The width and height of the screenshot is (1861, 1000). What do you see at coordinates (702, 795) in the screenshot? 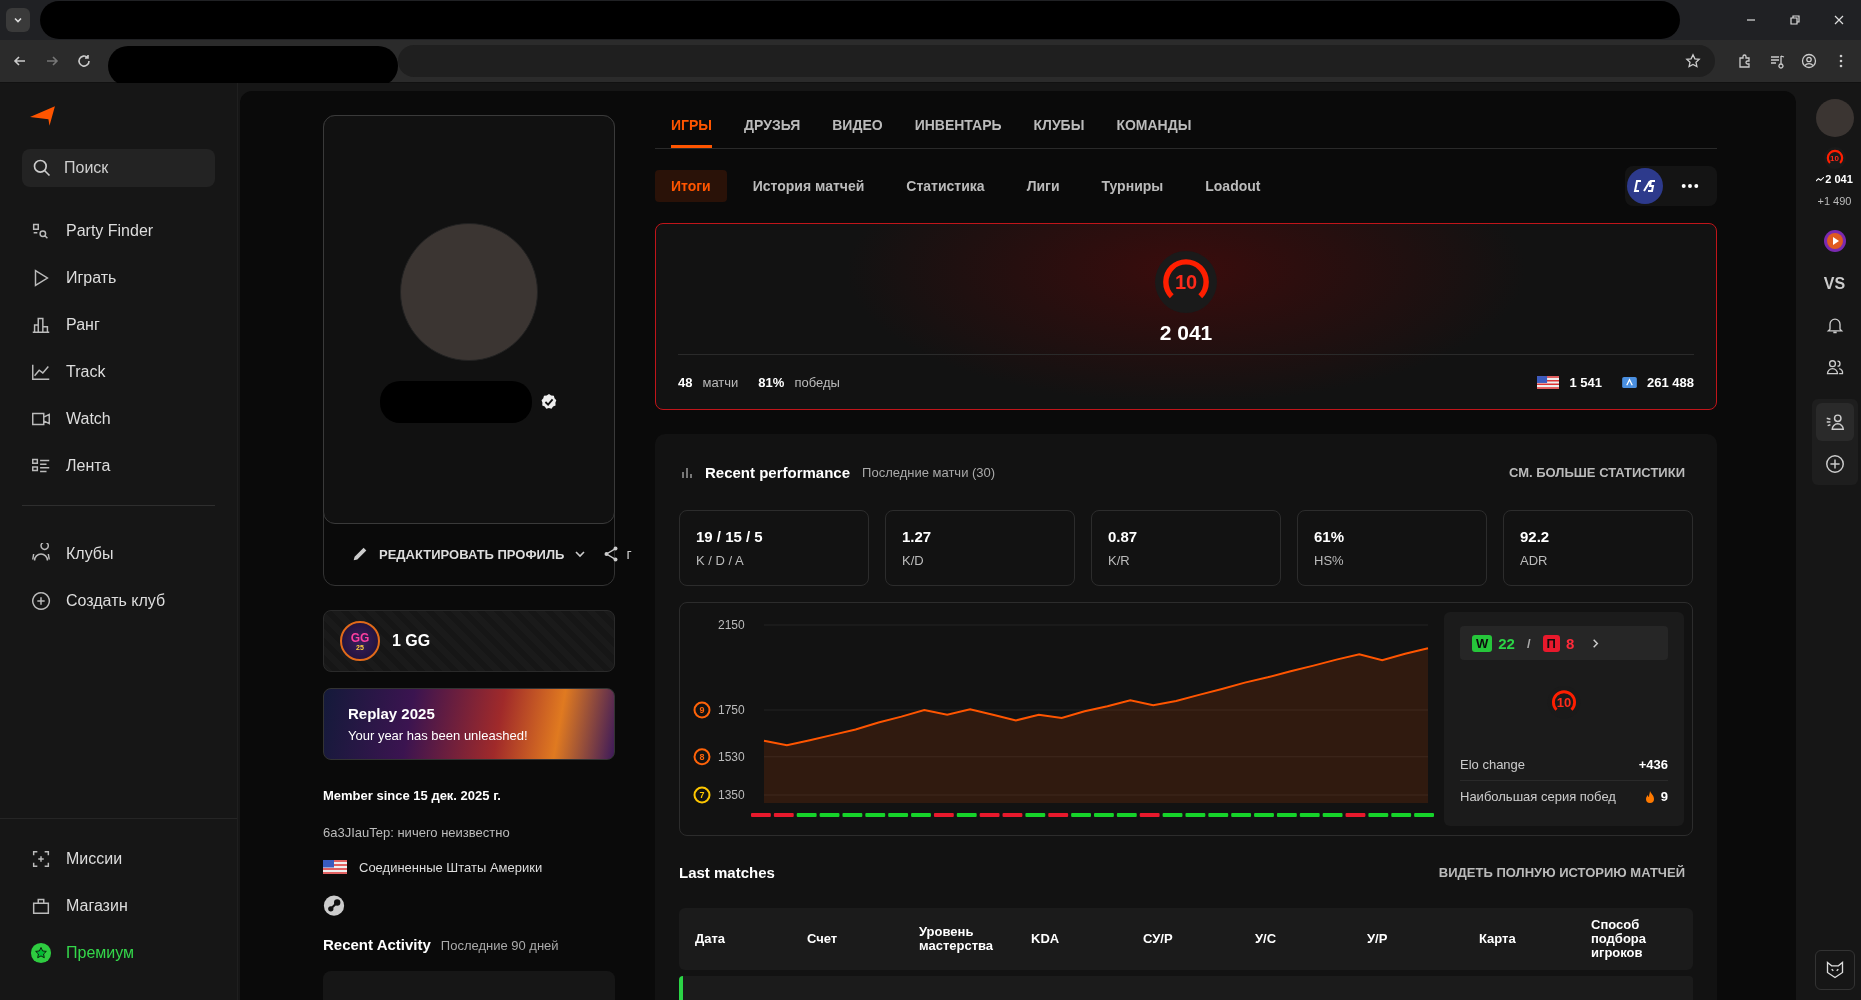
I see `level-icon: 7` at bounding box center [702, 795].